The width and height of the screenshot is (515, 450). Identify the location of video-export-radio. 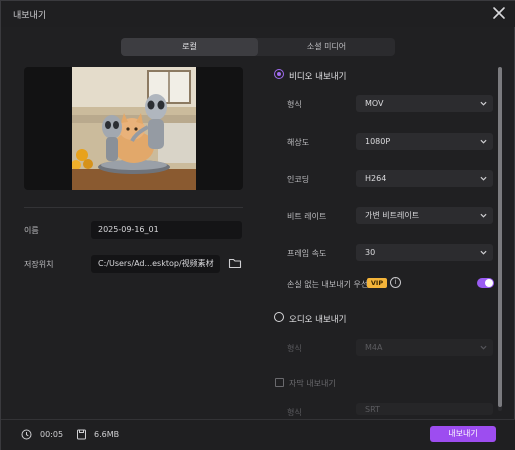
(279, 74).